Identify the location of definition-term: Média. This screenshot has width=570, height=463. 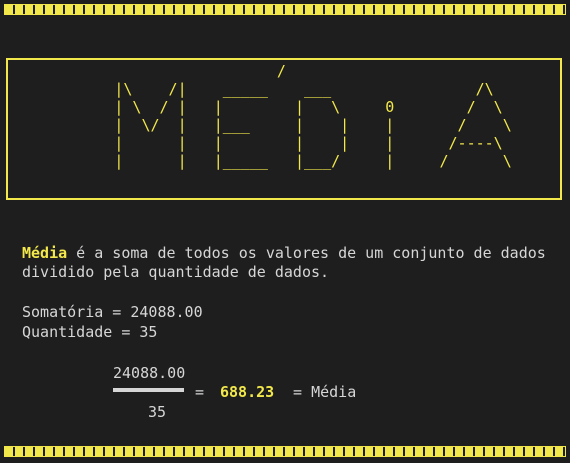
(45, 253).